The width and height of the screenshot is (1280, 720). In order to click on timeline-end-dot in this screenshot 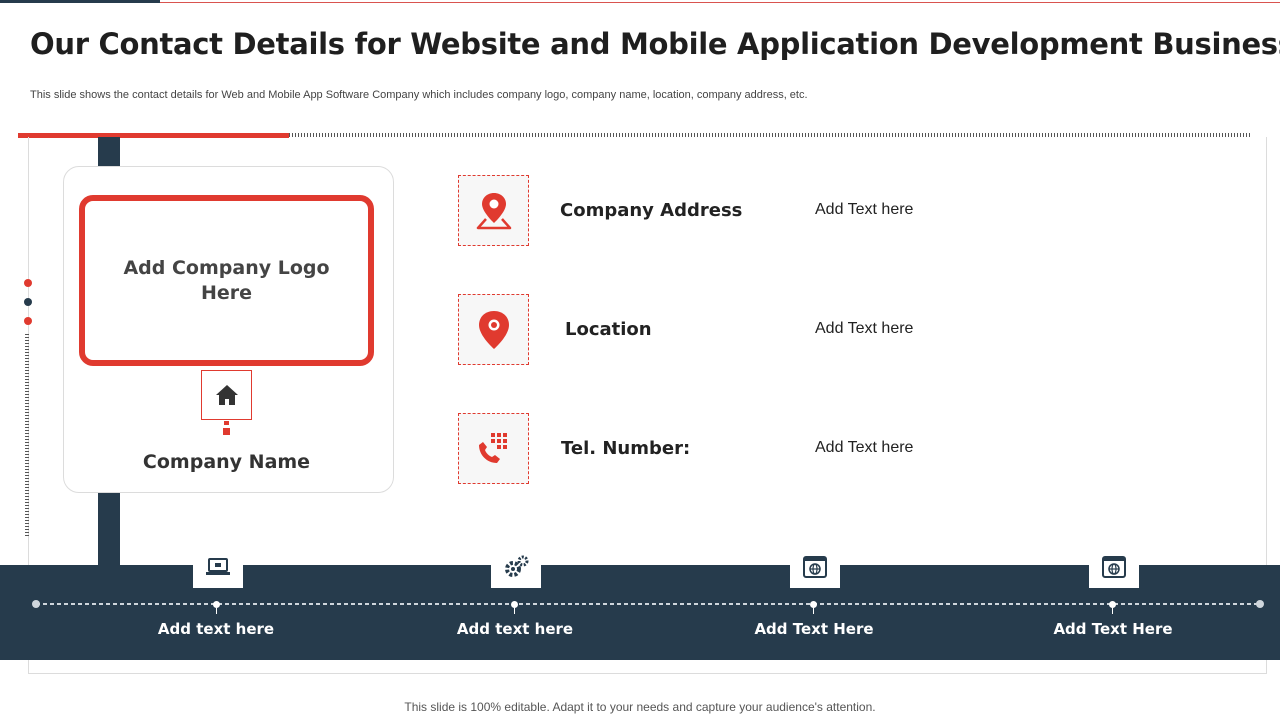, I will do `click(1260, 604)`.